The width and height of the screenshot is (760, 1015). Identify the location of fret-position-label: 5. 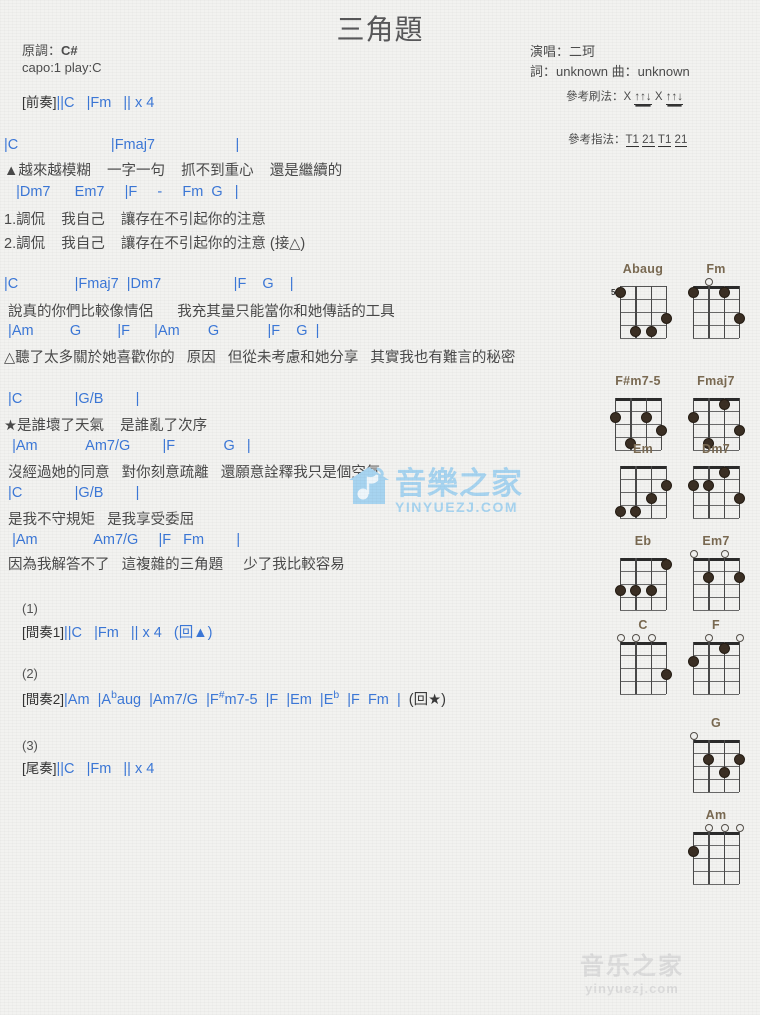
(613, 292).